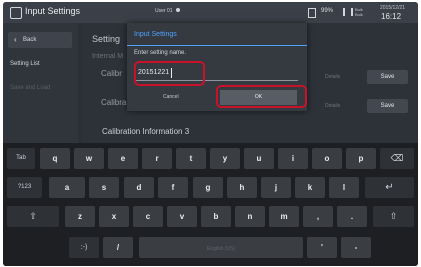 This screenshot has width=421, height=267. Describe the element at coordinates (148, 216) in the screenshot. I see `key-c: c` at that location.